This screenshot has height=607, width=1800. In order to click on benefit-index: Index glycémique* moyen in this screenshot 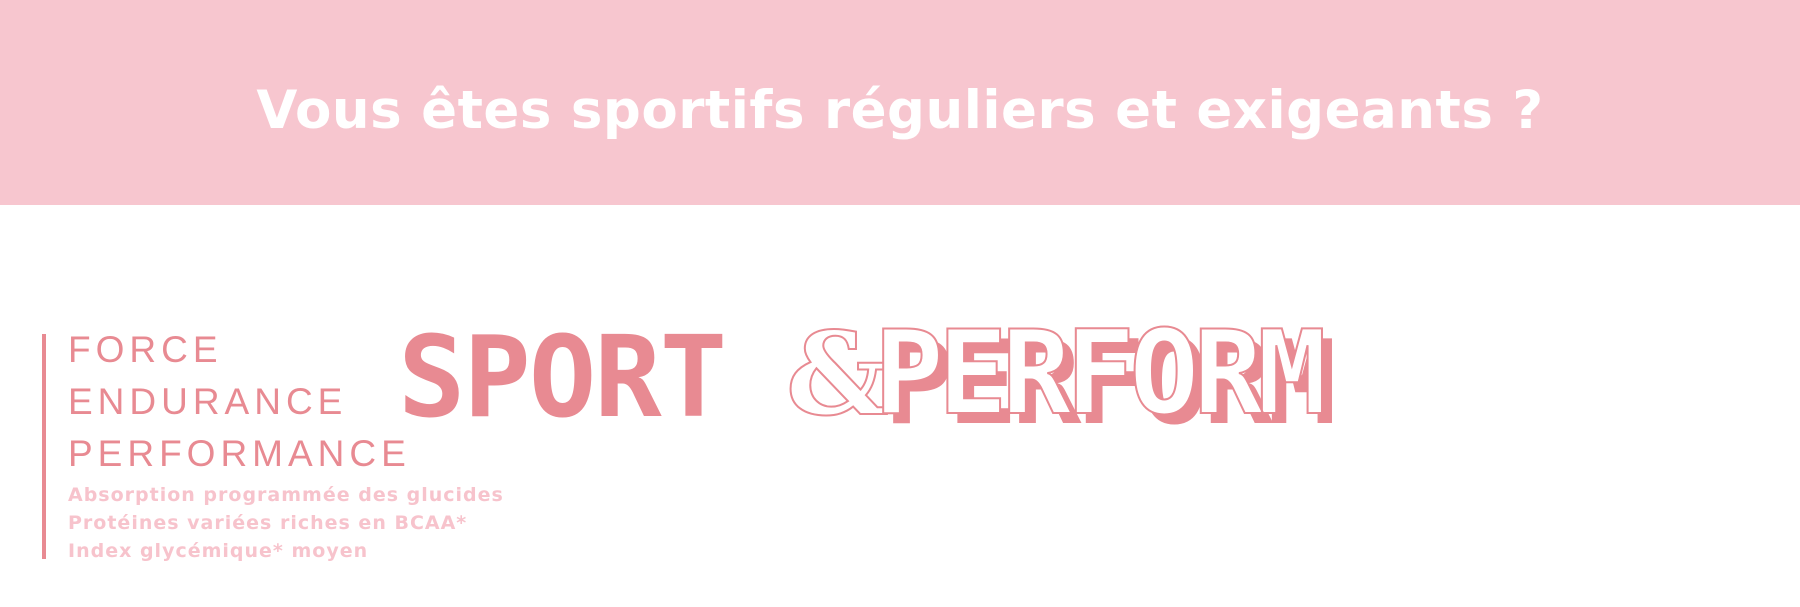, I will do `click(218, 551)`.